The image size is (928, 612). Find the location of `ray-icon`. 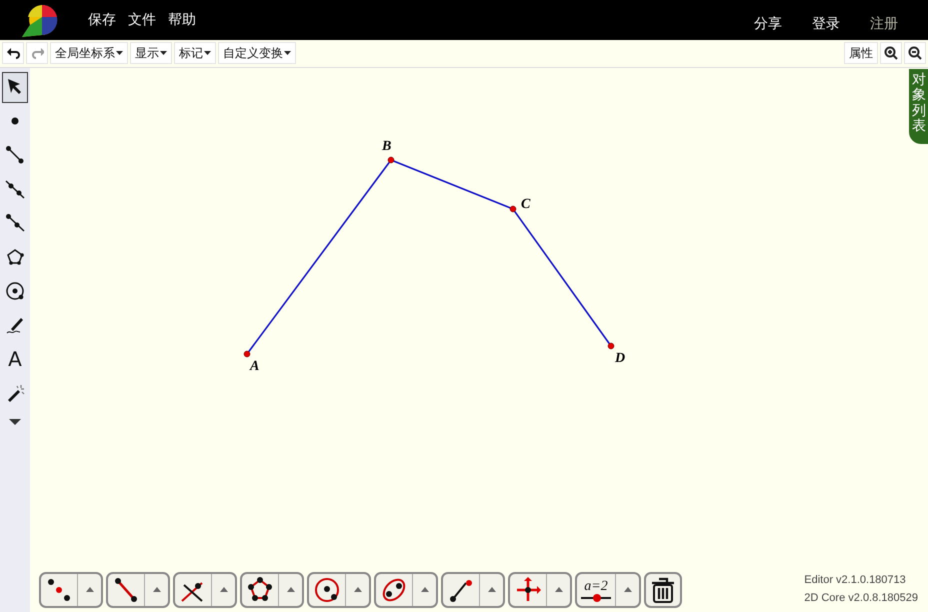

ray-icon is located at coordinates (15, 223).